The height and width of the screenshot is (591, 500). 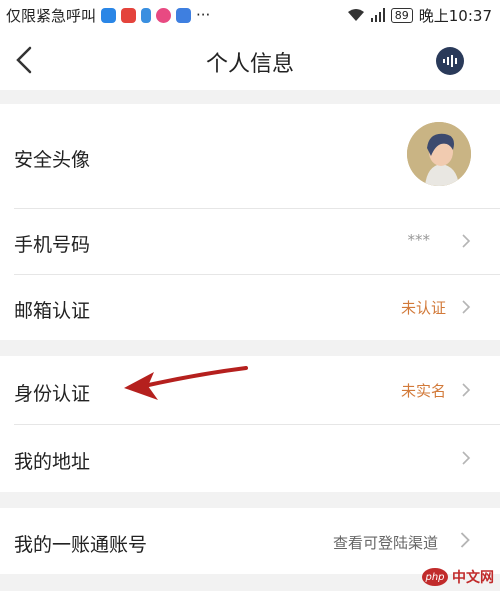 What do you see at coordinates (250, 15) in the screenshot?
I see `status-bar: 仅限紧急呼叫 ··· 89 晚上10:37` at bounding box center [250, 15].